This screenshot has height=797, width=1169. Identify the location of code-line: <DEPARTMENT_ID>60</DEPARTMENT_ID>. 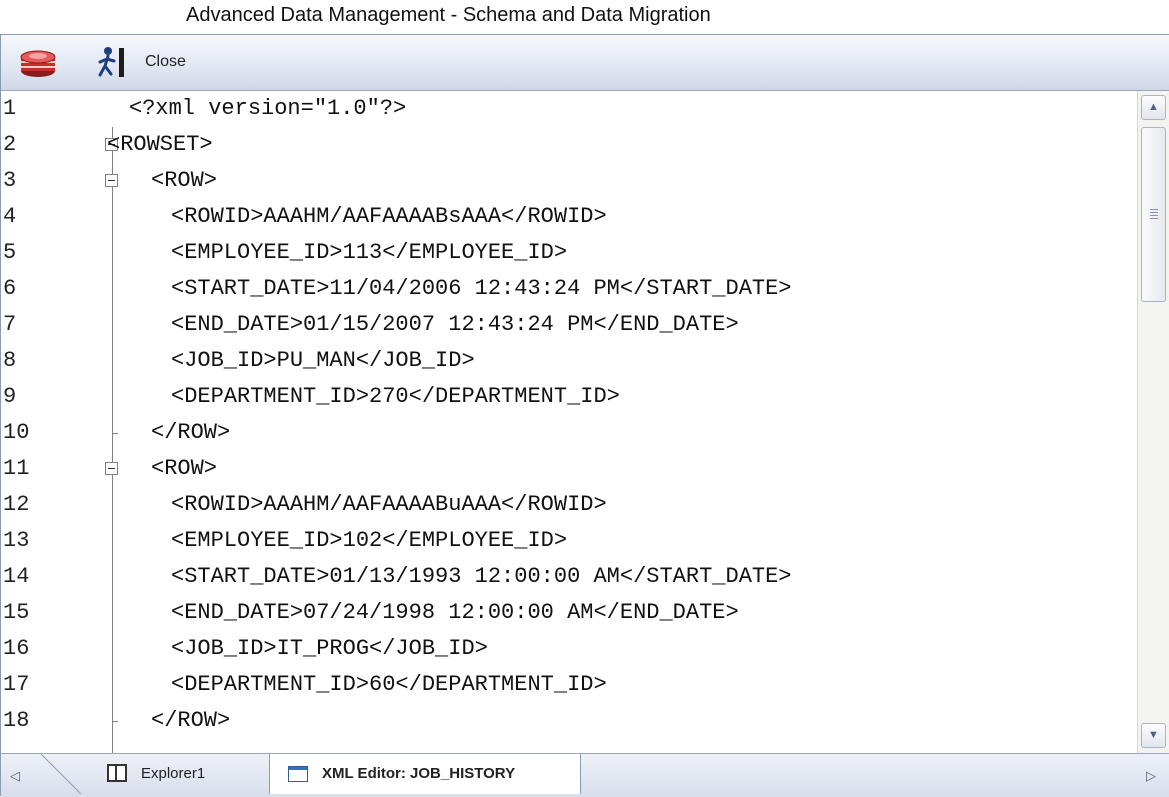
(389, 685).